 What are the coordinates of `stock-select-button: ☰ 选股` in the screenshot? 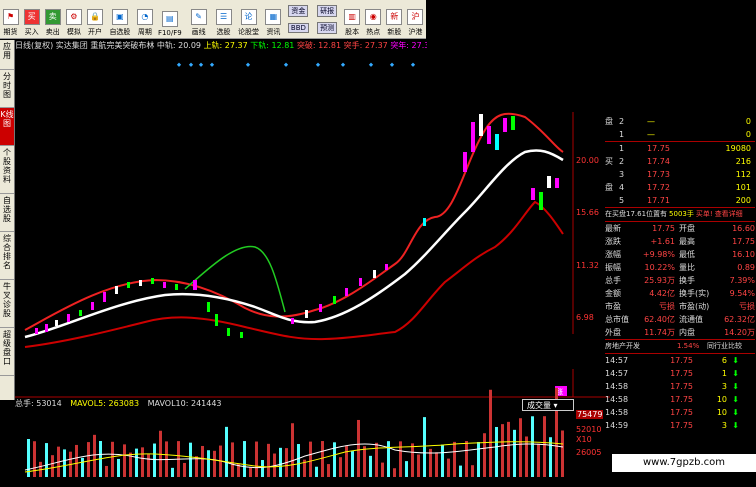 It's located at (223, 19).